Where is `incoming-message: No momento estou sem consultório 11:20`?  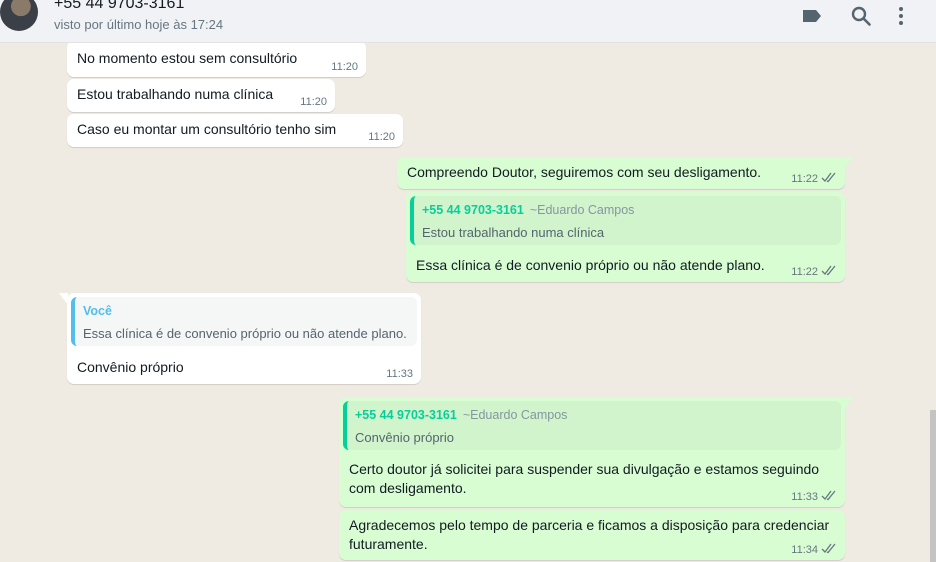 incoming-message: No momento estou sem consultório 11:20 is located at coordinates (216, 60).